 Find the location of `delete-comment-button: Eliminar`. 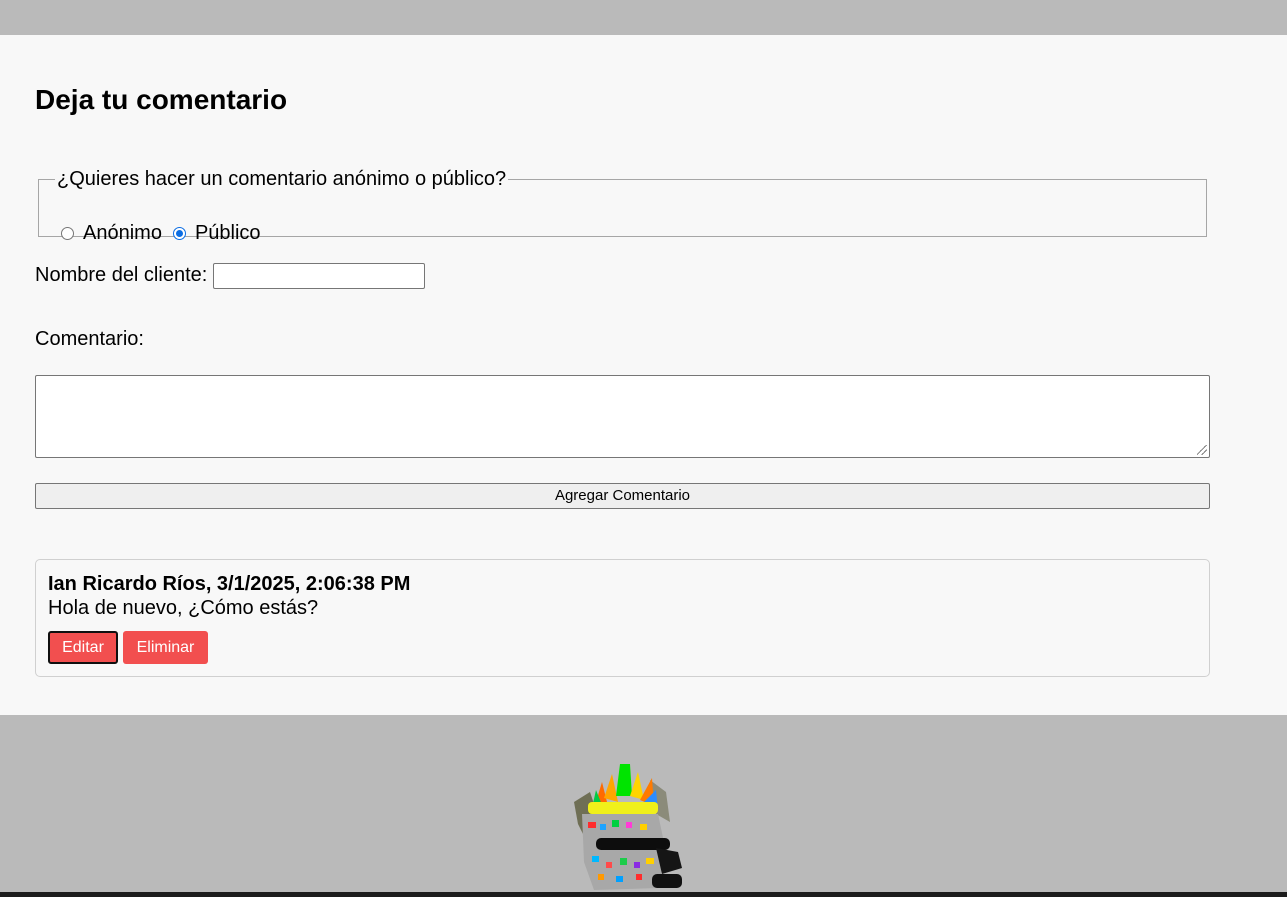

delete-comment-button: Eliminar is located at coordinates (165, 647).